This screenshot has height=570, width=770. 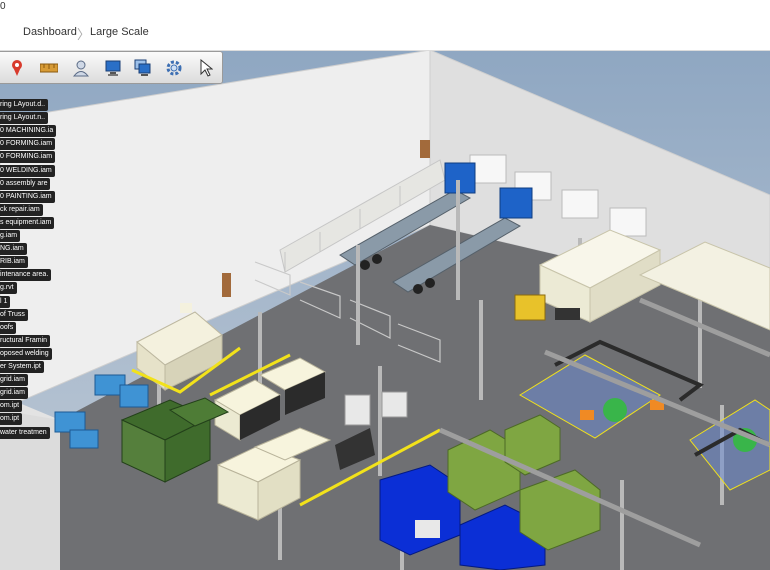 What do you see at coordinates (26, 275) in the screenshot?
I see `tree-item: intenance area.` at bounding box center [26, 275].